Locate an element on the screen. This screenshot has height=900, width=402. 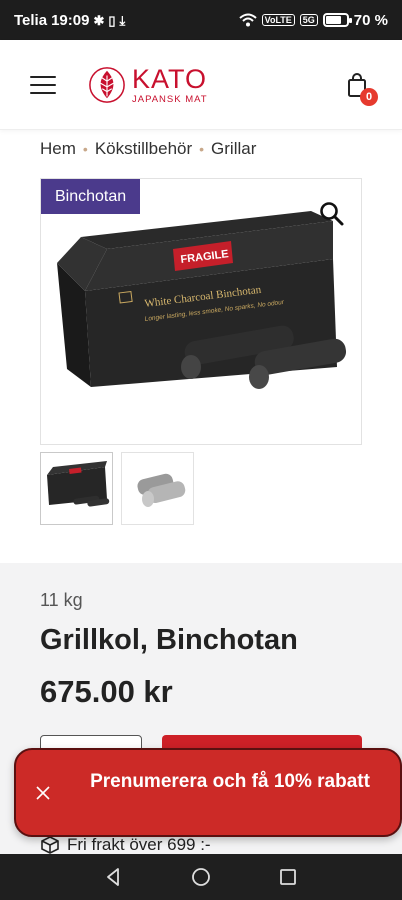
thumbnail-box is located at coordinates (76, 488).